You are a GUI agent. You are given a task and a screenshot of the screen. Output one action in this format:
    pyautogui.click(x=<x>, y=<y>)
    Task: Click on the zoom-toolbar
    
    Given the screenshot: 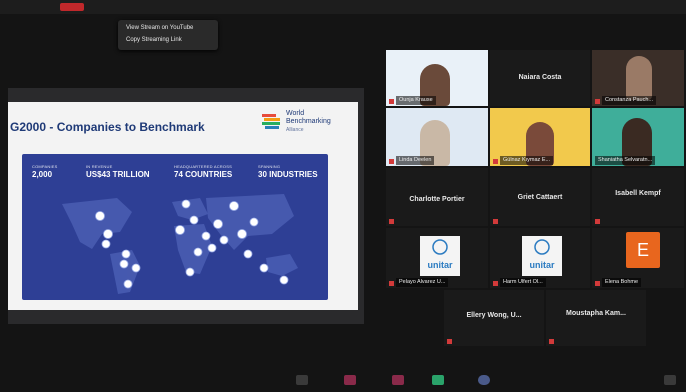 What is the action you would take?
    pyautogui.click(x=343, y=381)
    